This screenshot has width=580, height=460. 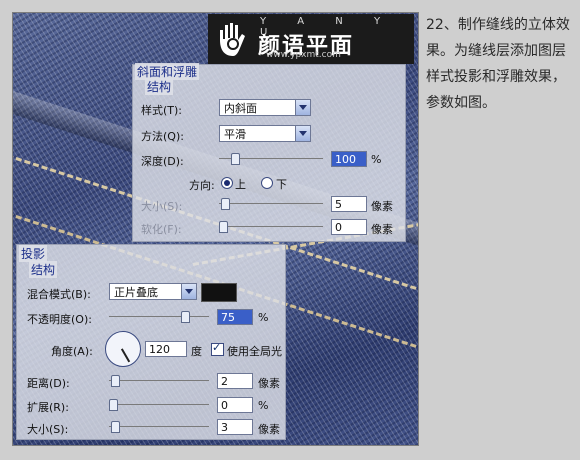 I want to click on direction-down-label: 下, so click(x=281, y=184).